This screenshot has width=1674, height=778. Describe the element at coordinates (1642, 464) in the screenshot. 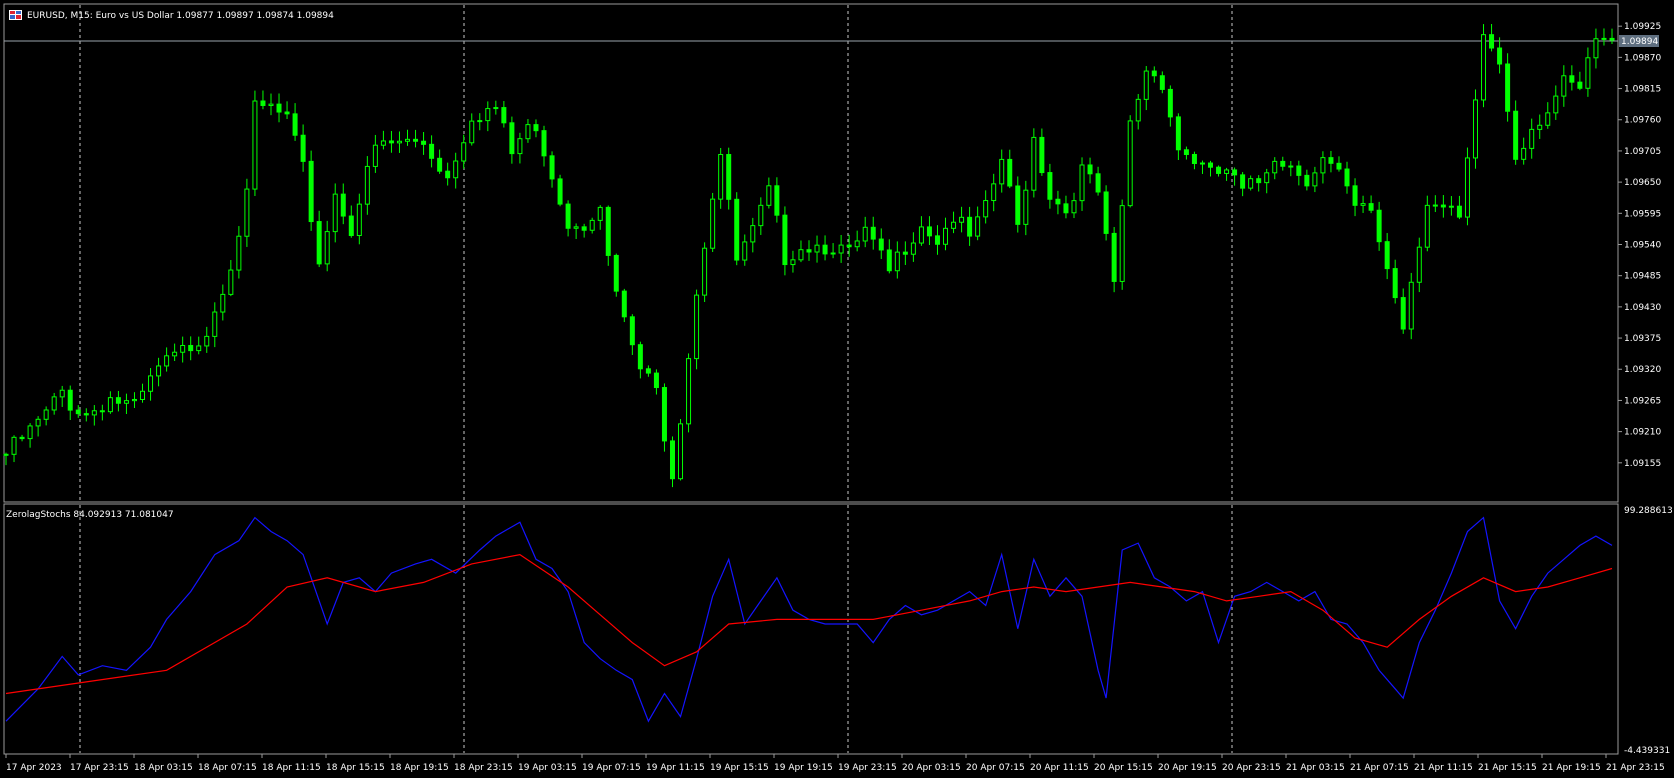

I see `price-tick-label: 1.09155` at that location.